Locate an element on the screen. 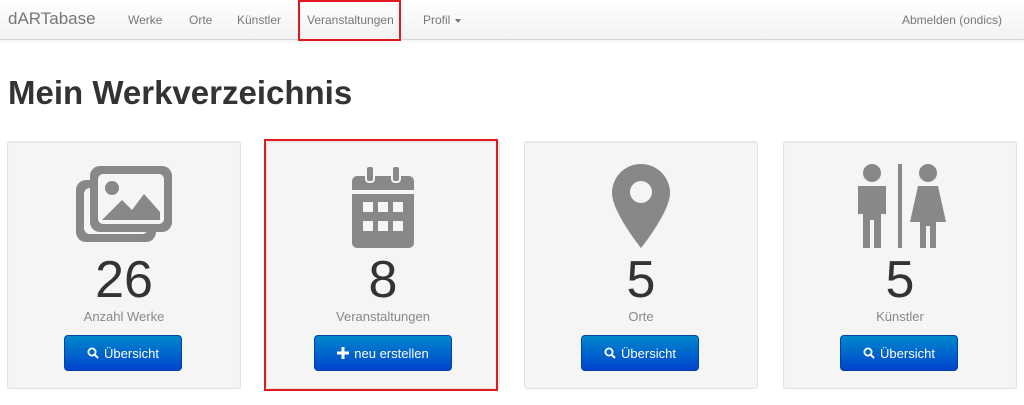  card-kuenstler: 5 Künstler Übersicht is located at coordinates (900, 265).